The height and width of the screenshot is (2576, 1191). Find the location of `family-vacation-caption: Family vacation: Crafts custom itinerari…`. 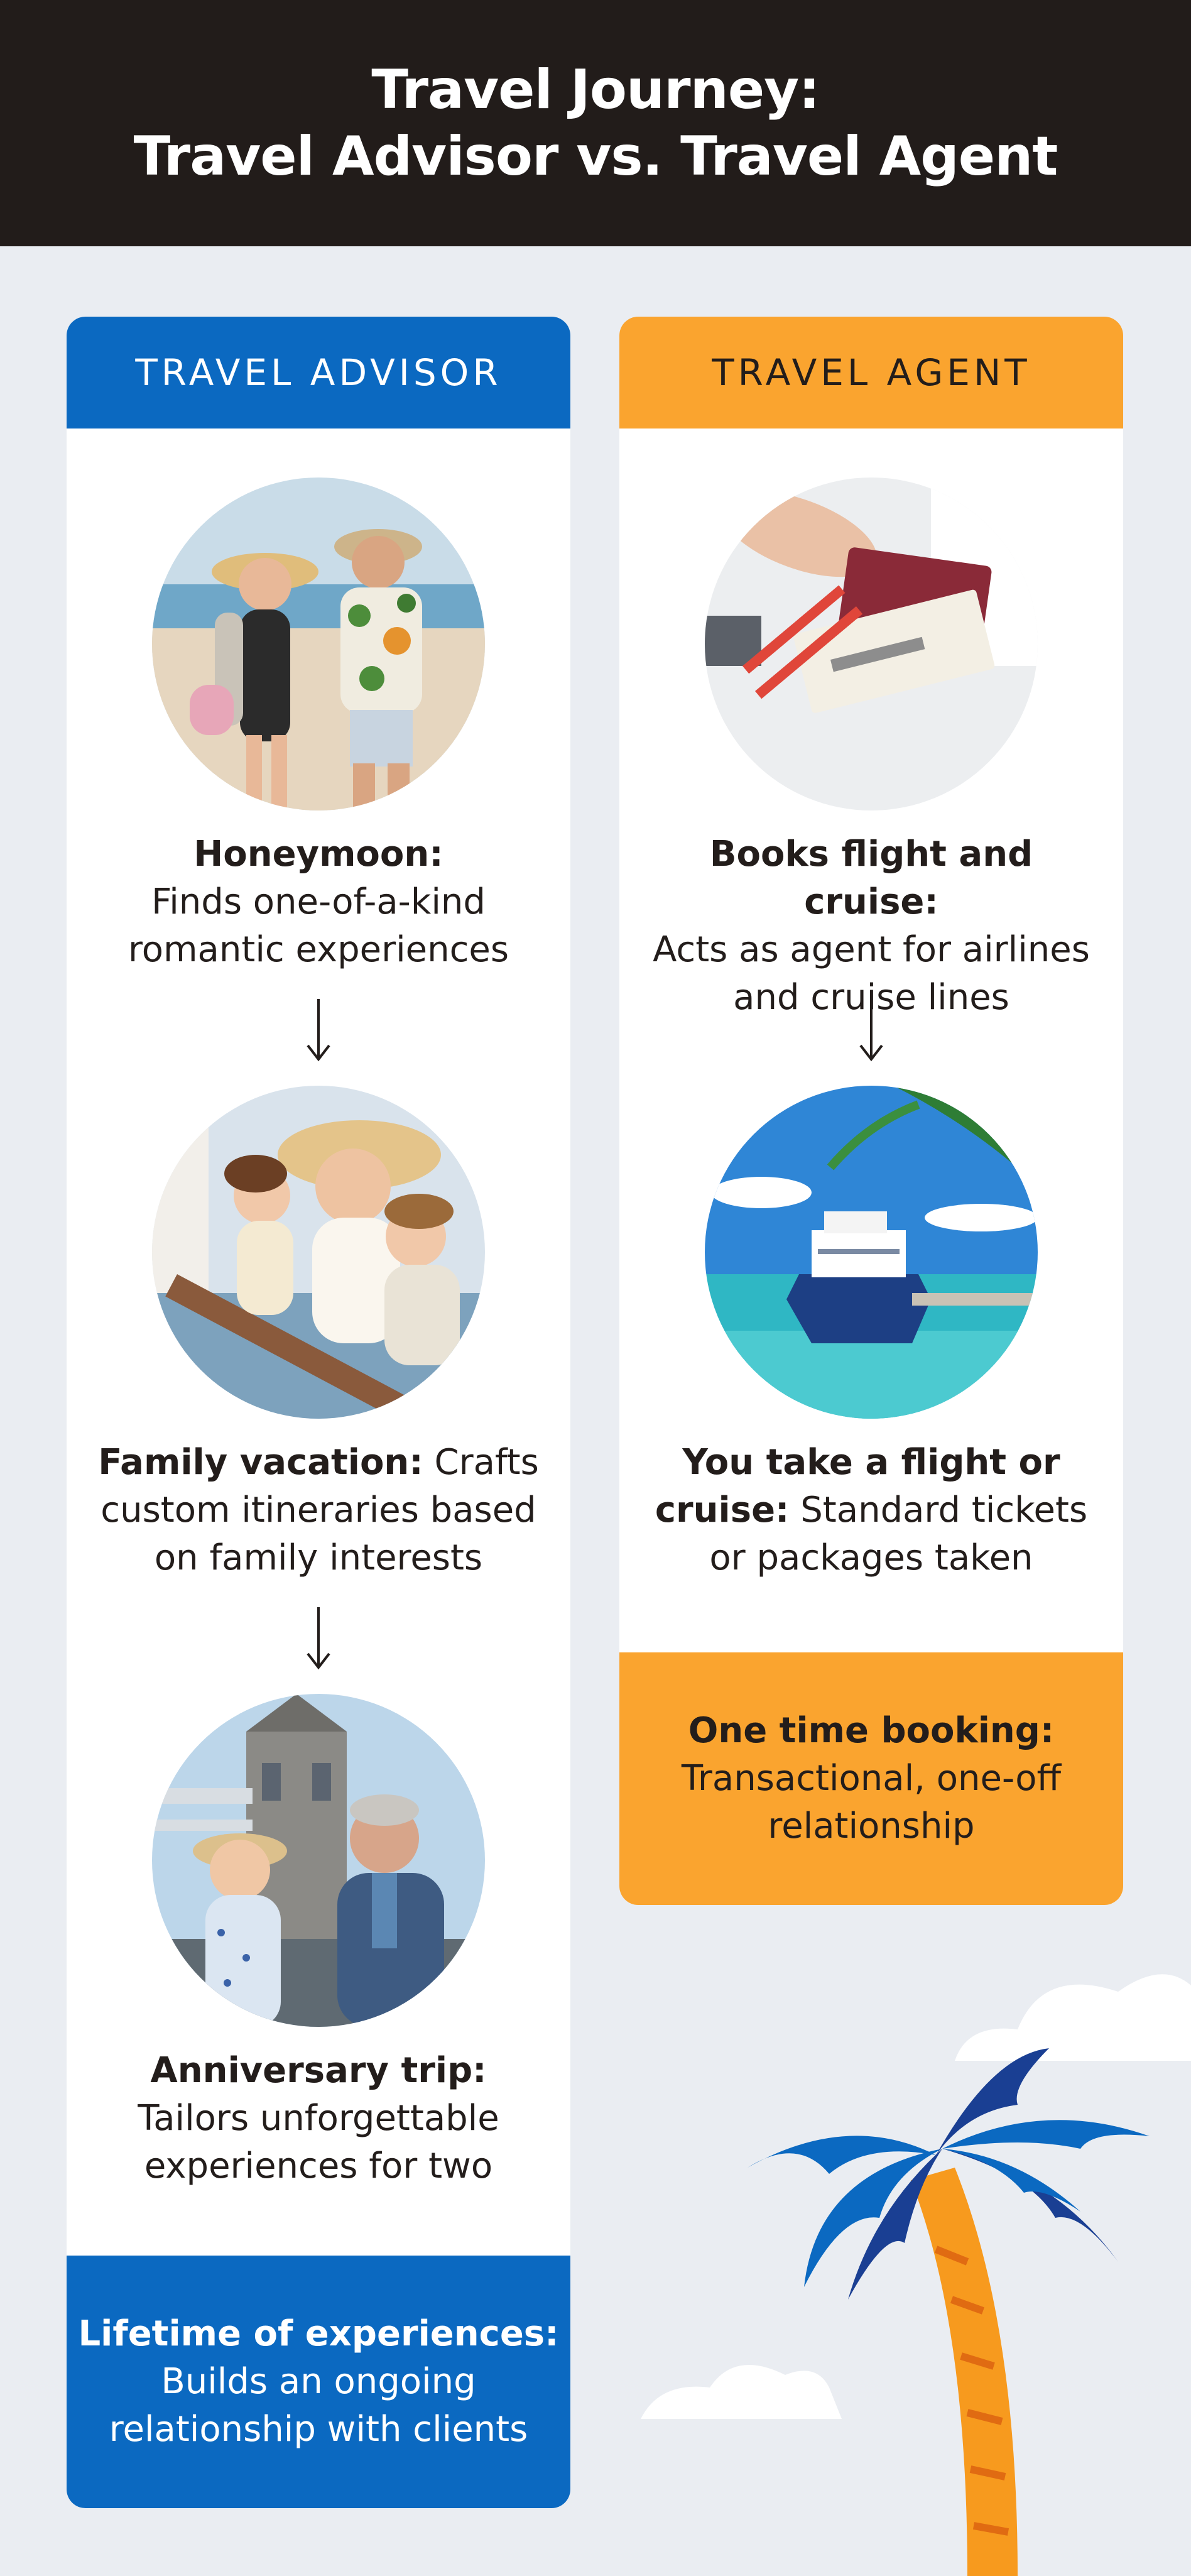

family-vacation-caption: Family vacation: Crafts custom itinerari… is located at coordinates (319, 1511).